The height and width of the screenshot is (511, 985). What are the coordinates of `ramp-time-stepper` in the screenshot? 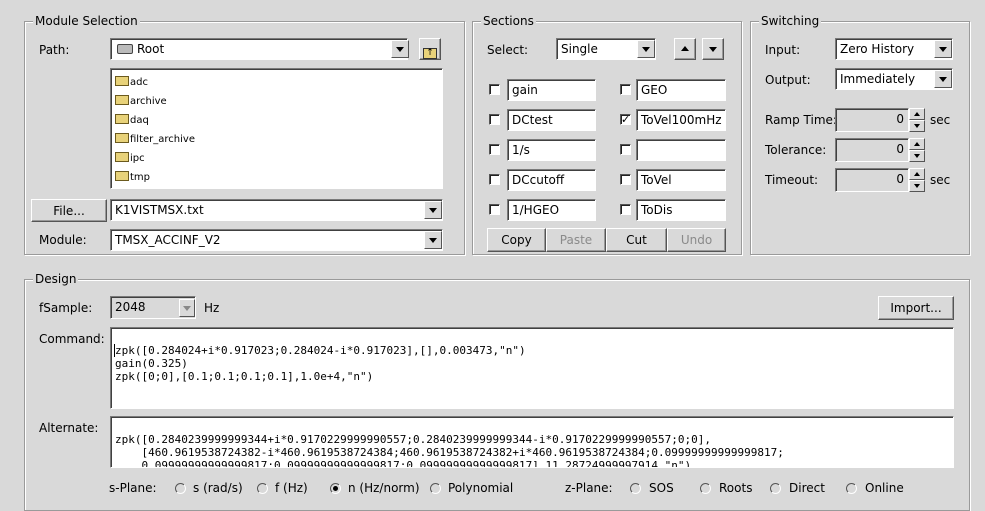 It's located at (917, 120).